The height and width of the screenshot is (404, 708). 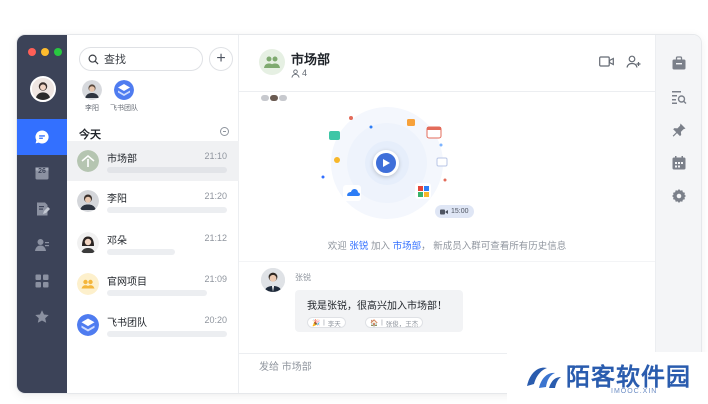 What do you see at coordinates (274, 98) in the screenshot?
I see `scrolled-avatars` at bounding box center [274, 98].